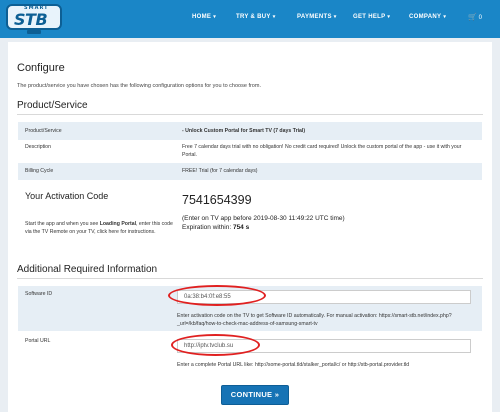 The height and width of the screenshot is (412, 500). Describe the element at coordinates (472, 17) in the screenshot. I see `cart-icon: 🛒` at that location.